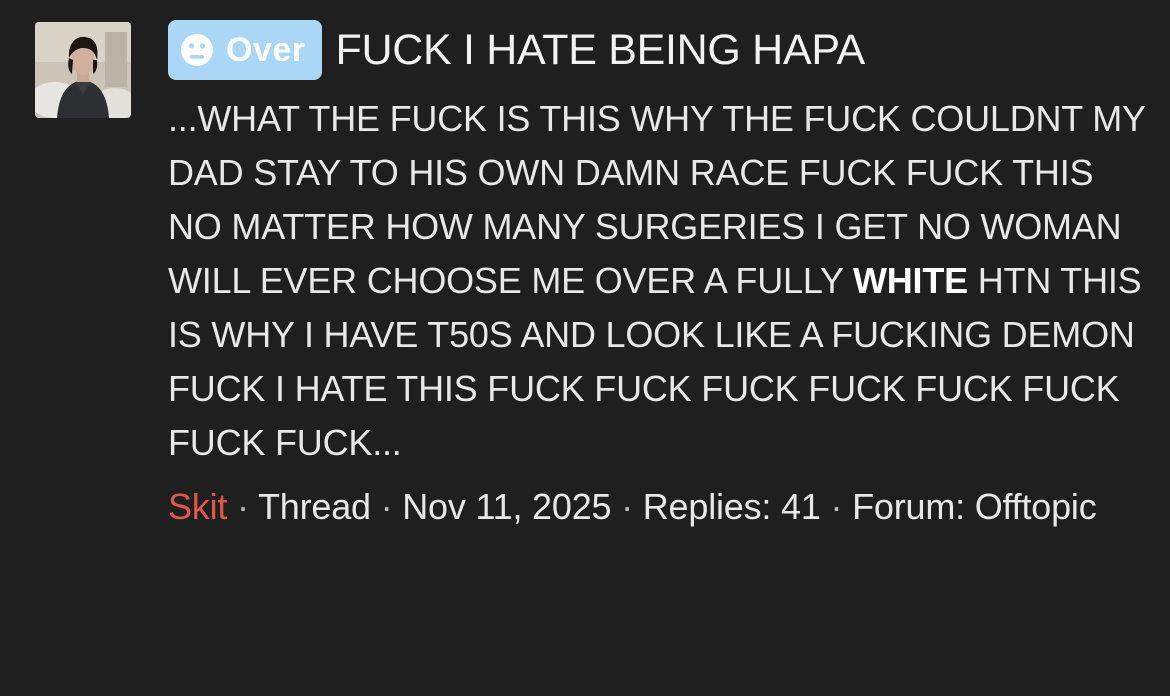 This screenshot has width=1170, height=696. I want to click on content-type: Thread, so click(314, 506).